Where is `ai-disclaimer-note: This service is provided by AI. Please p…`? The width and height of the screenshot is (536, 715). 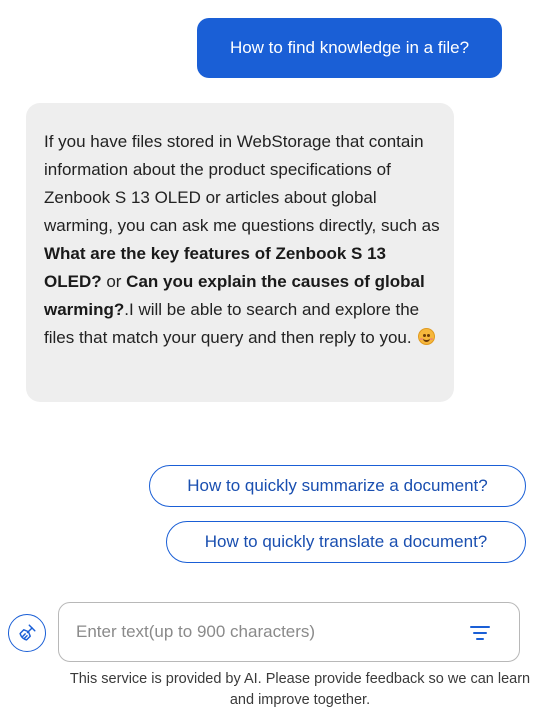 ai-disclaimer-note: This service is provided by AI. Please p… is located at coordinates (300, 689).